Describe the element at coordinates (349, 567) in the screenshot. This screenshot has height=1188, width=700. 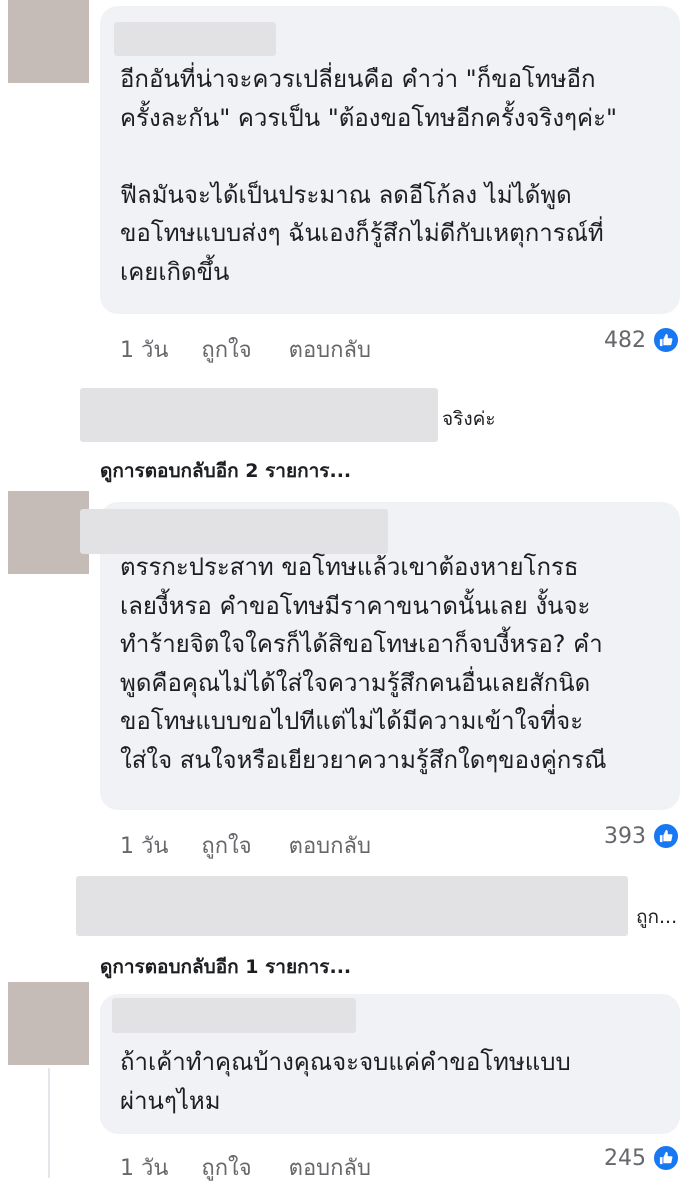
I see `comment-line: ตรรกะประสาท ขอโทษแล้วเขาต้องหายโกรธ` at that location.